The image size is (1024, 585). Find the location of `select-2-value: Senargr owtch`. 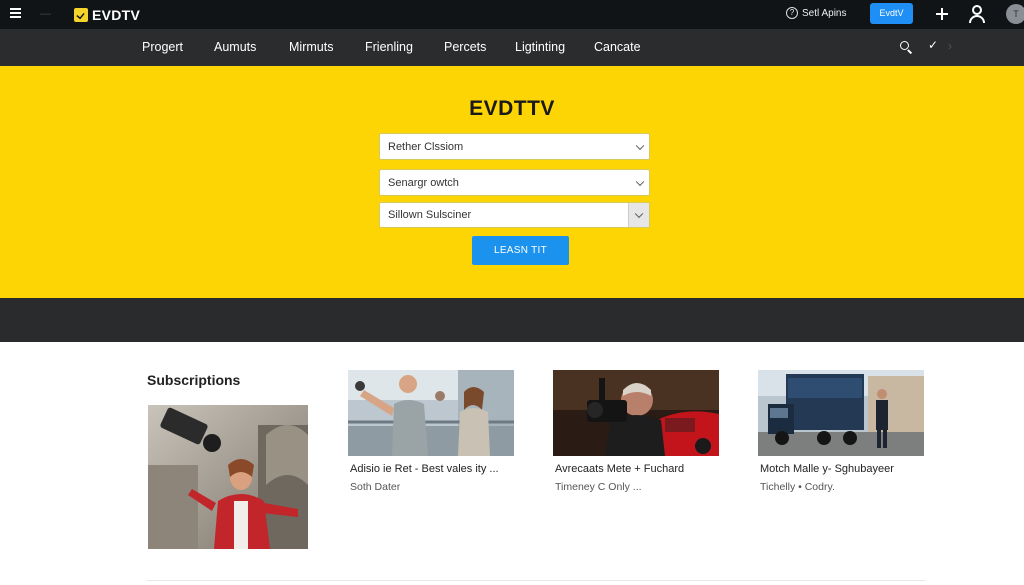

select-2-value: Senargr owtch is located at coordinates (423, 182).